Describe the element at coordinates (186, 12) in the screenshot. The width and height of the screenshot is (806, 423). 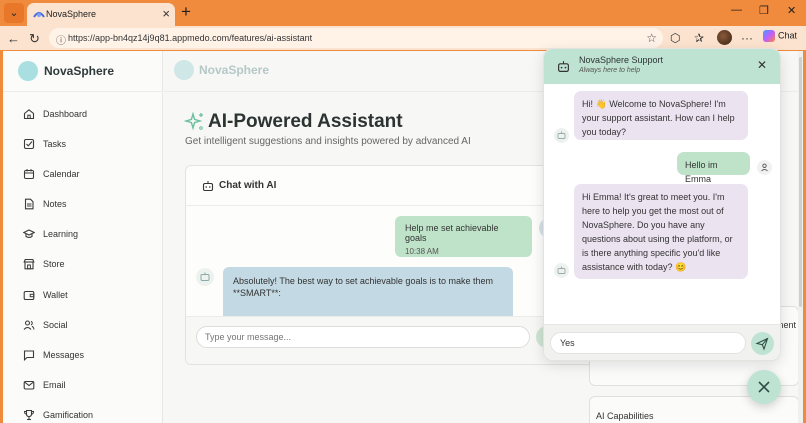
I see `new-tab-icon: +` at that location.